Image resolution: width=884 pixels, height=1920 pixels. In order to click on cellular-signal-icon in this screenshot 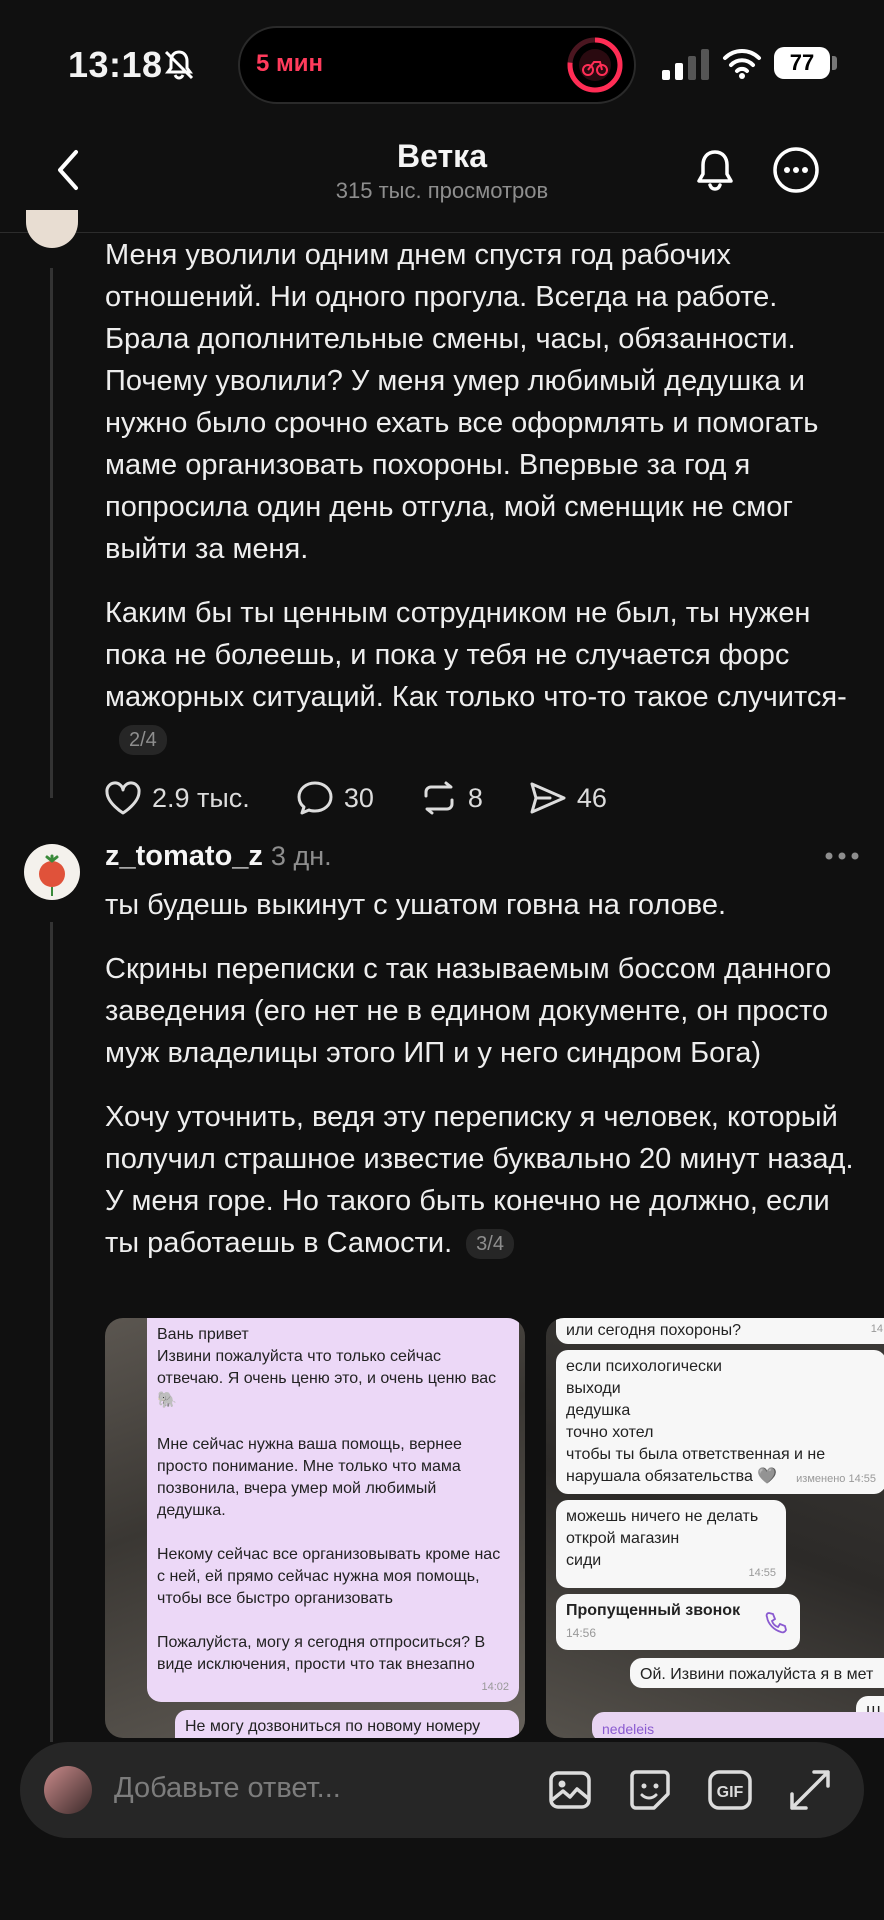, I will do `click(685, 64)`.